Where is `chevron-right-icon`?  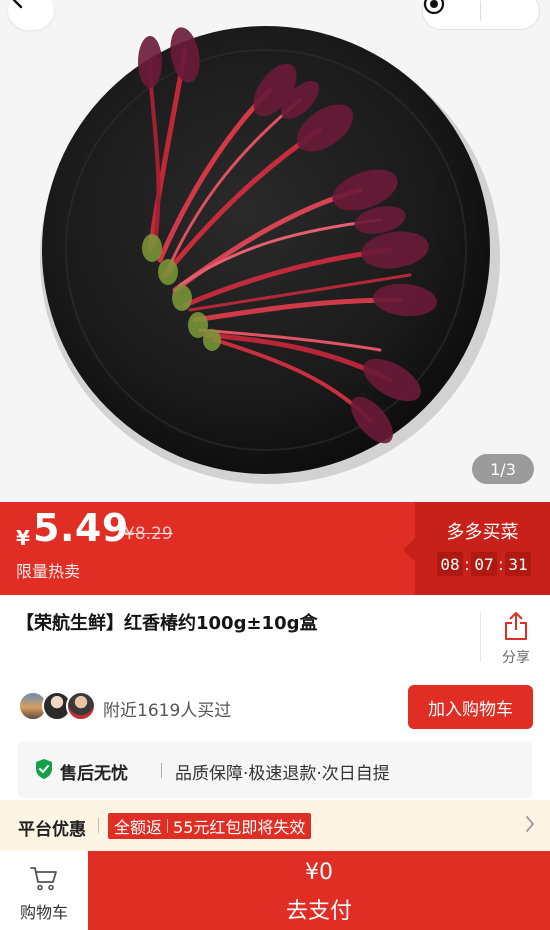 chevron-right-icon is located at coordinates (530, 824).